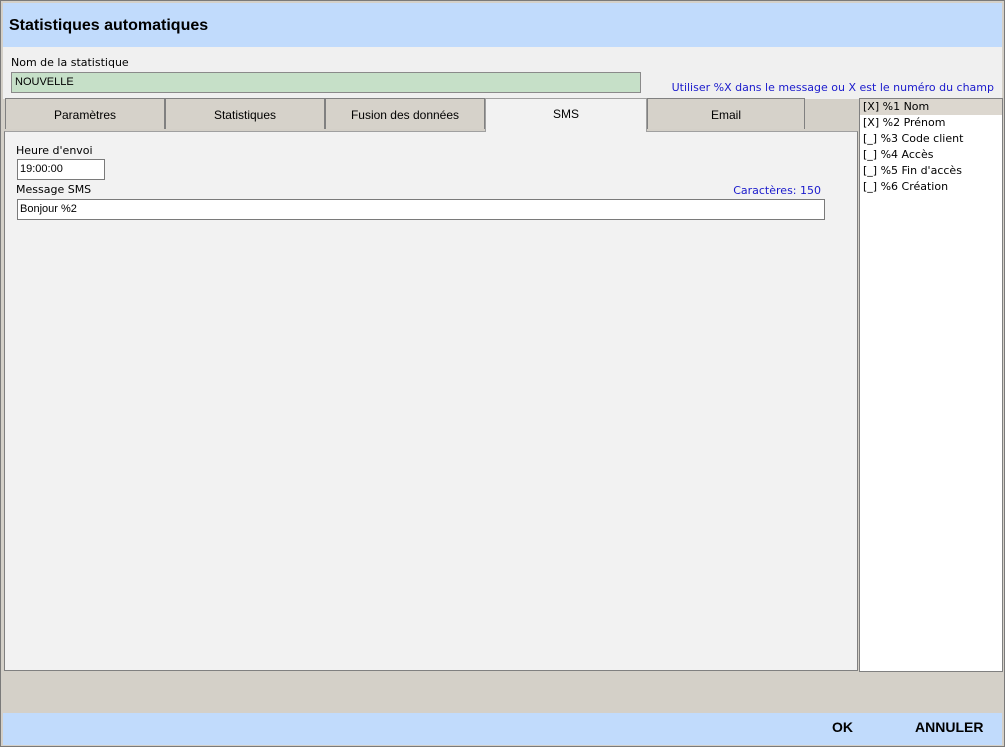  I want to click on statistic-name-input: NOUVELLE, so click(326, 82).